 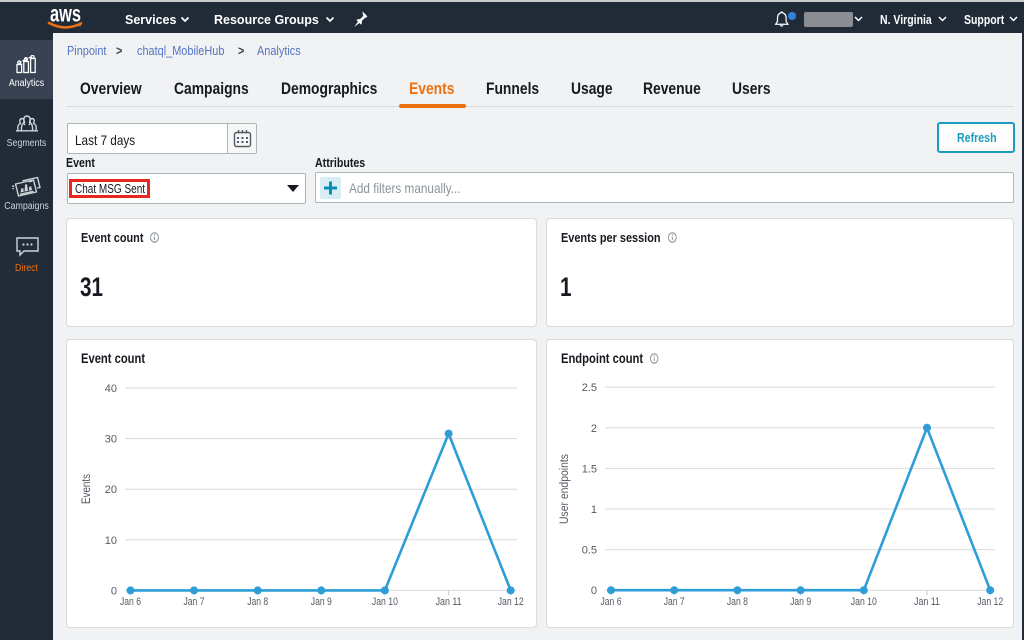 I want to click on svg-text: aws, so click(x=65, y=14).